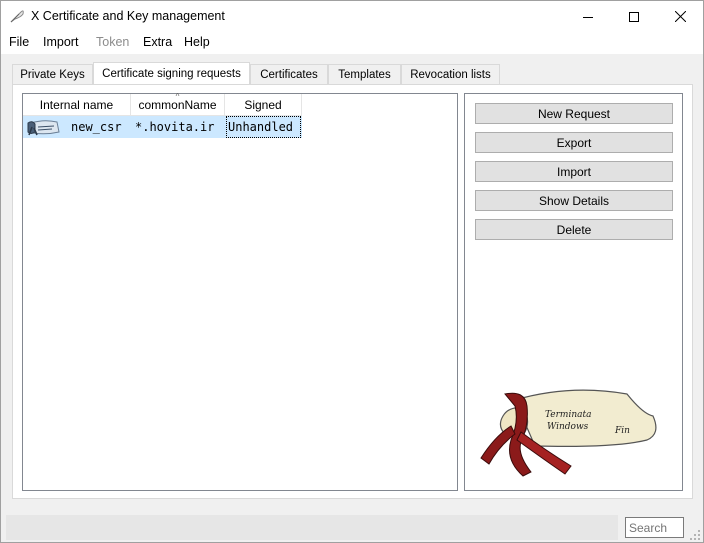  I want to click on menu-help: Help, so click(197, 42).